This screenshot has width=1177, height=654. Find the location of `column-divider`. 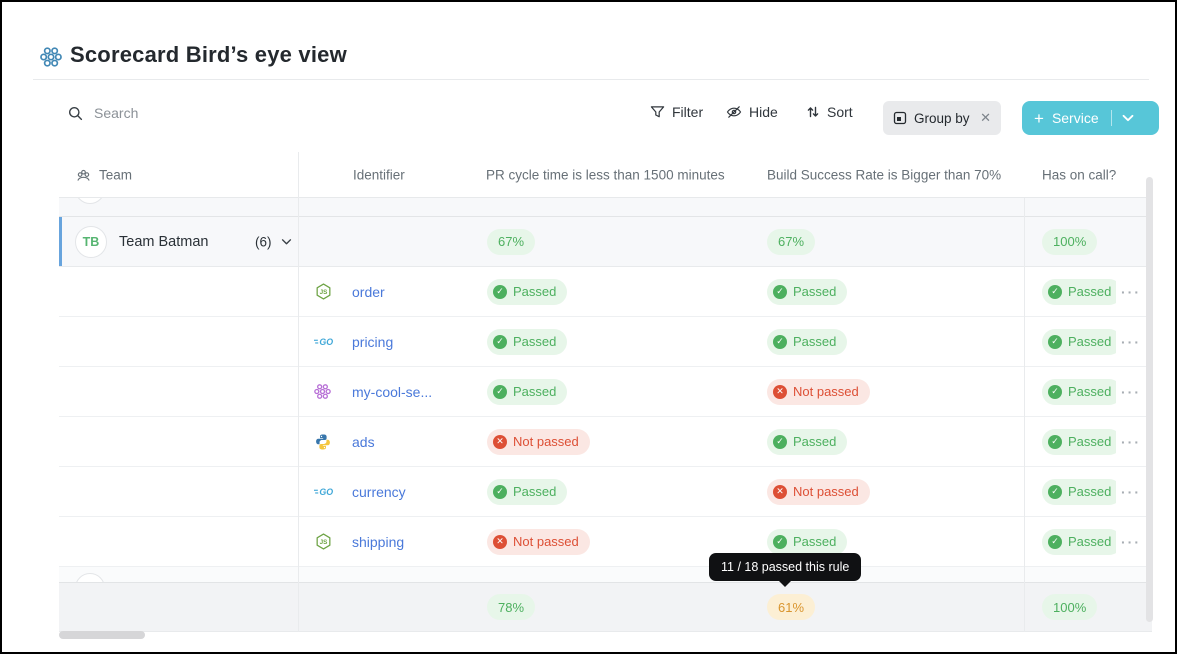

column-divider is located at coordinates (1024, 415).